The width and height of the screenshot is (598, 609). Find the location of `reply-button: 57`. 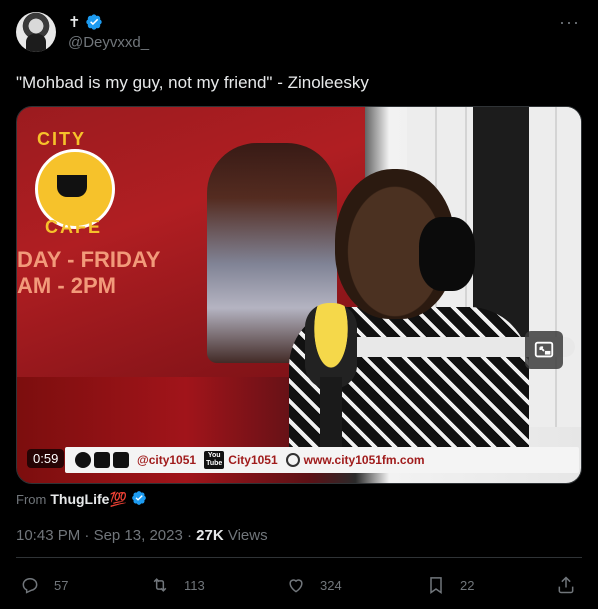

reply-button: 57 is located at coordinates (44, 585).